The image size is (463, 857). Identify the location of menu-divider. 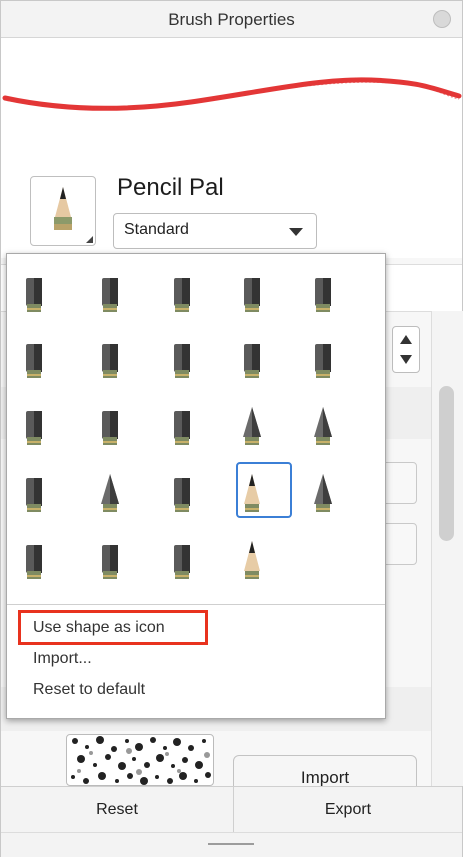
(196, 604).